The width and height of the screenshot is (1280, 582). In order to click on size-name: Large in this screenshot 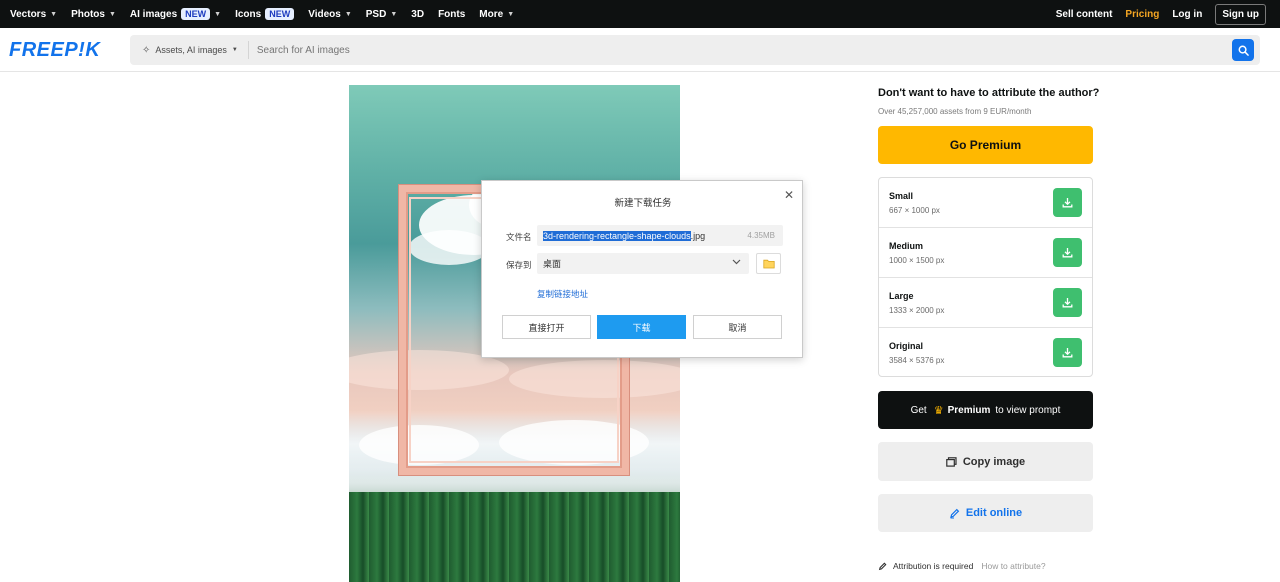, I will do `click(901, 296)`.